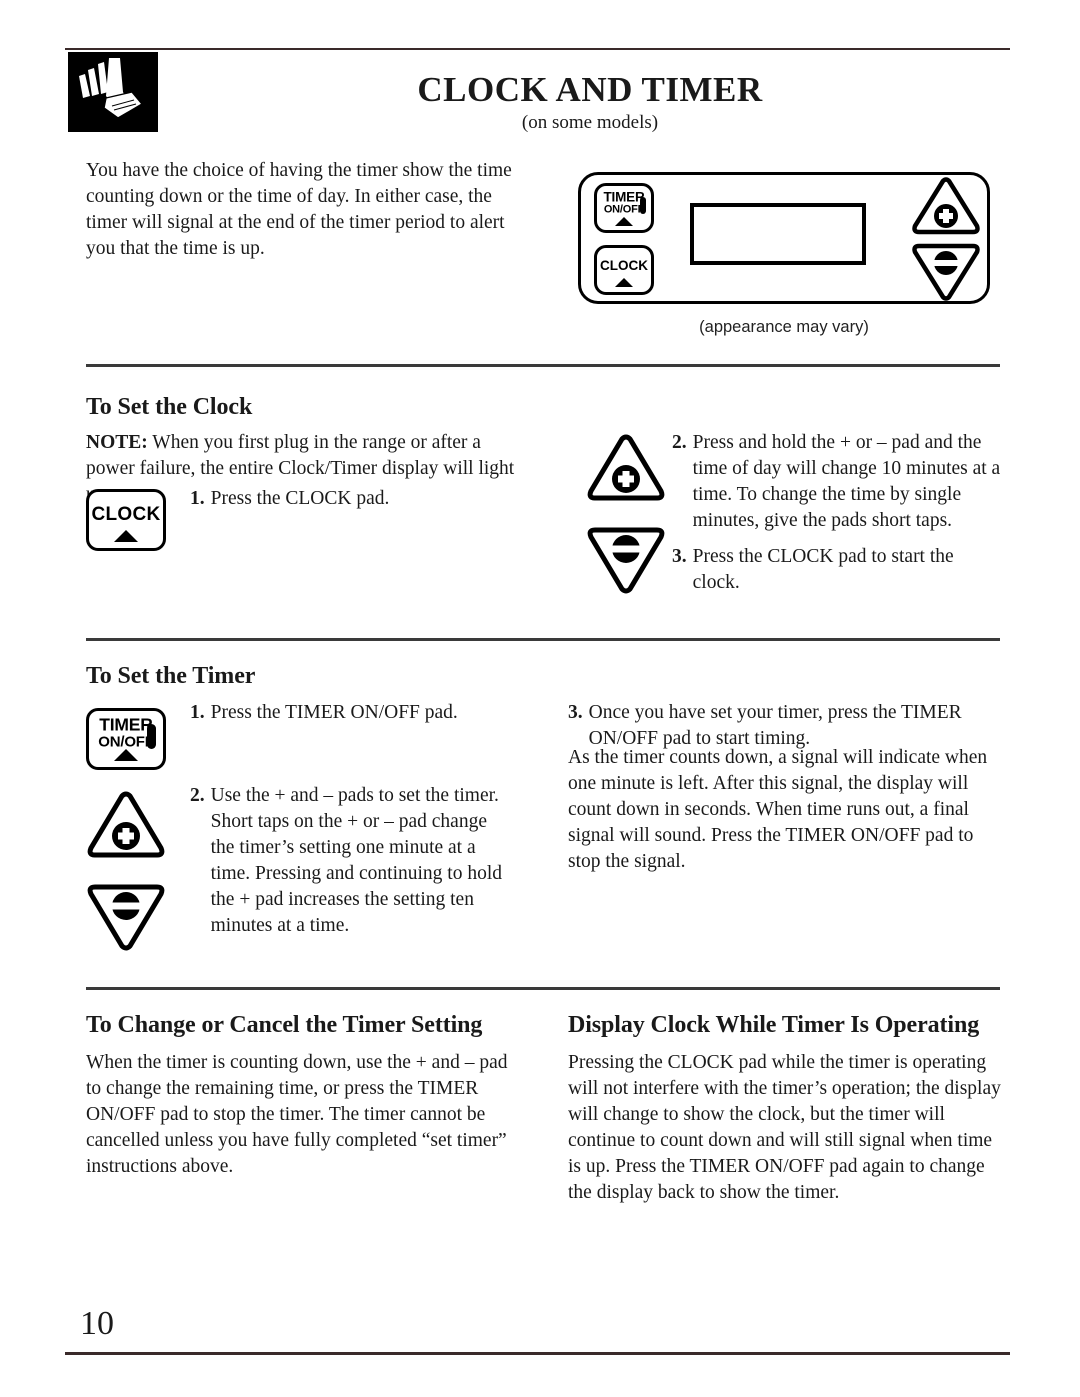  What do you see at coordinates (334, 712) in the screenshot?
I see `step-text: Press the TIMER ON/OFF pad.` at bounding box center [334, 712].